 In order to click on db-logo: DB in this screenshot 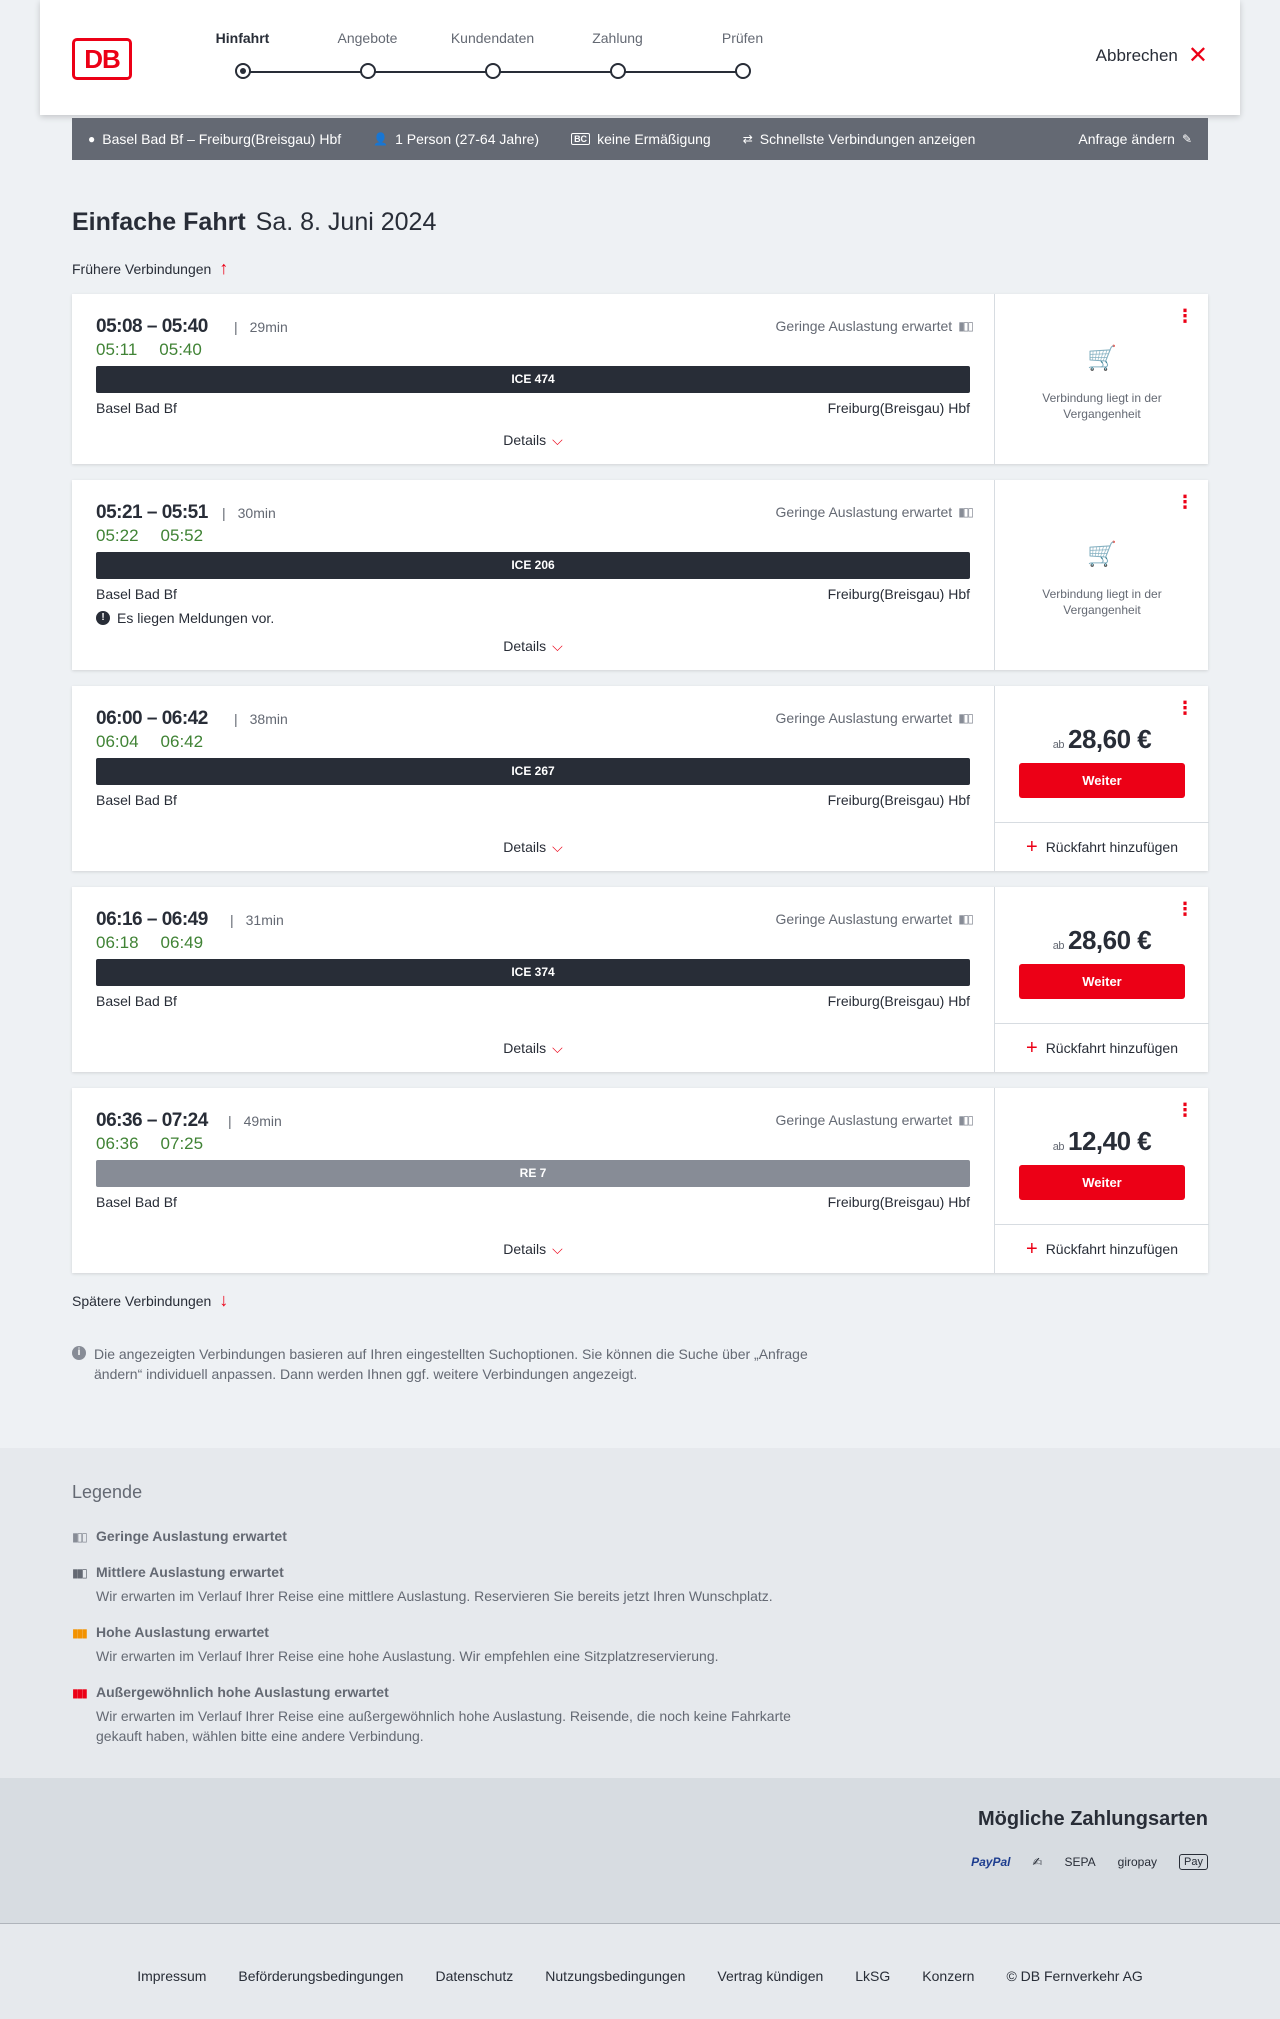, I will do `click(102, 59)`.